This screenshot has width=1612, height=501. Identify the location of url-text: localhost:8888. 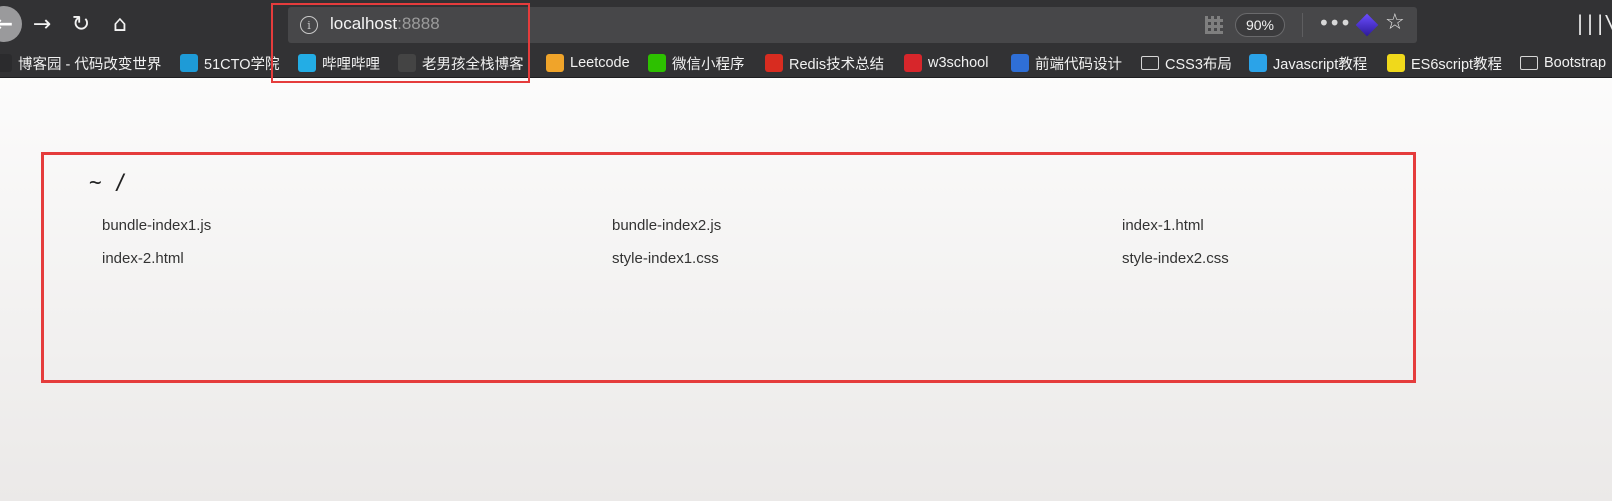
(385, 24).